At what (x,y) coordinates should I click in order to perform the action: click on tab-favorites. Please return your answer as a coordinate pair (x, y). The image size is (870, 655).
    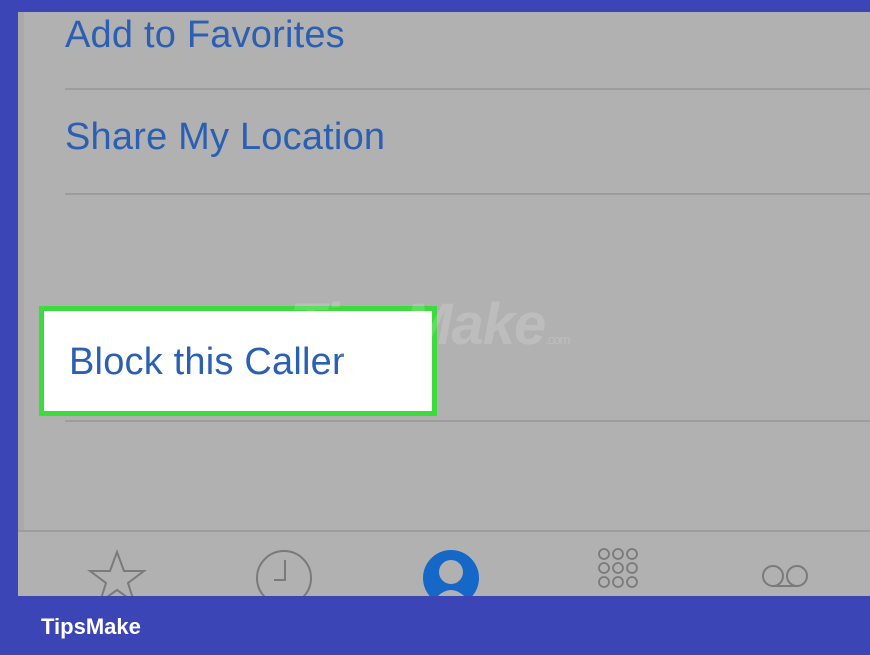
    Looking at the image, I should click on (117, 571).